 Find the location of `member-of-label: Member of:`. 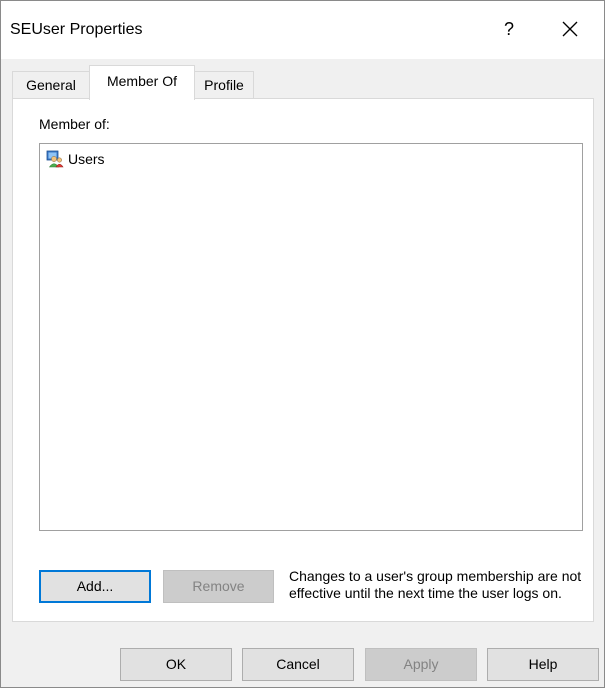

member-of-label: Member of: is located at coordinates (74, 124).